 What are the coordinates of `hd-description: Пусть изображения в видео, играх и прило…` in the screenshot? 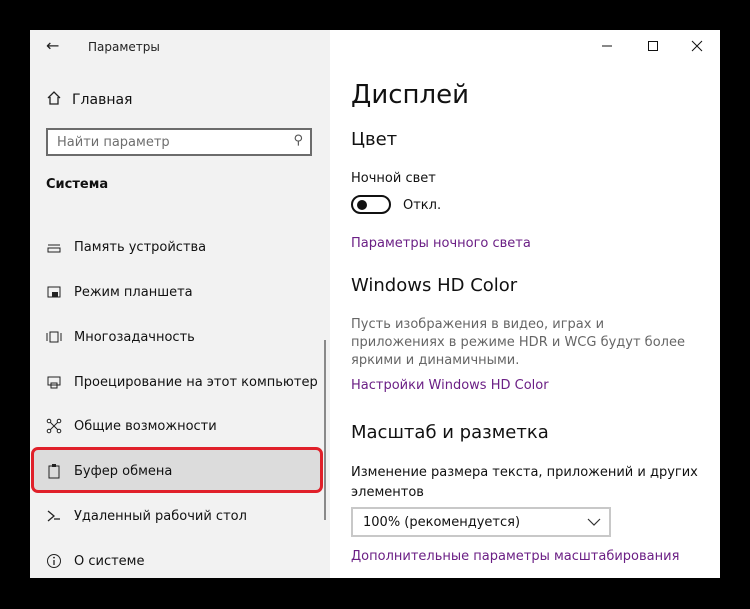 It's located at (518, 342).